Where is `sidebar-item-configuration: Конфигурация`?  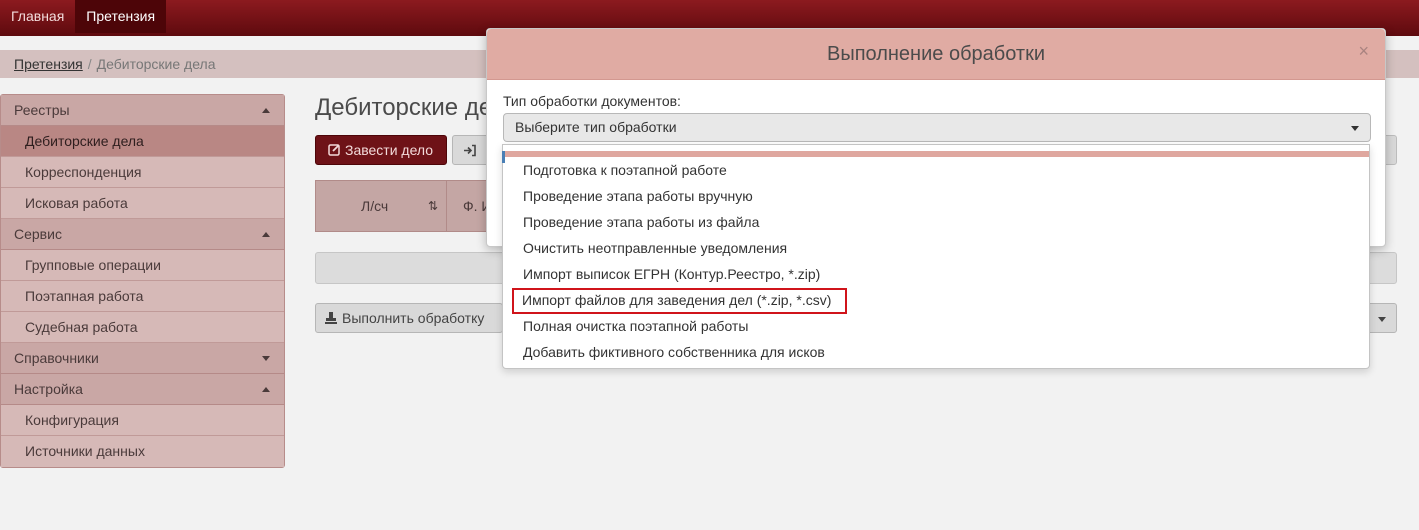 sidebar-item-configuration: Конфигурация is located at coordinates (142, 420).